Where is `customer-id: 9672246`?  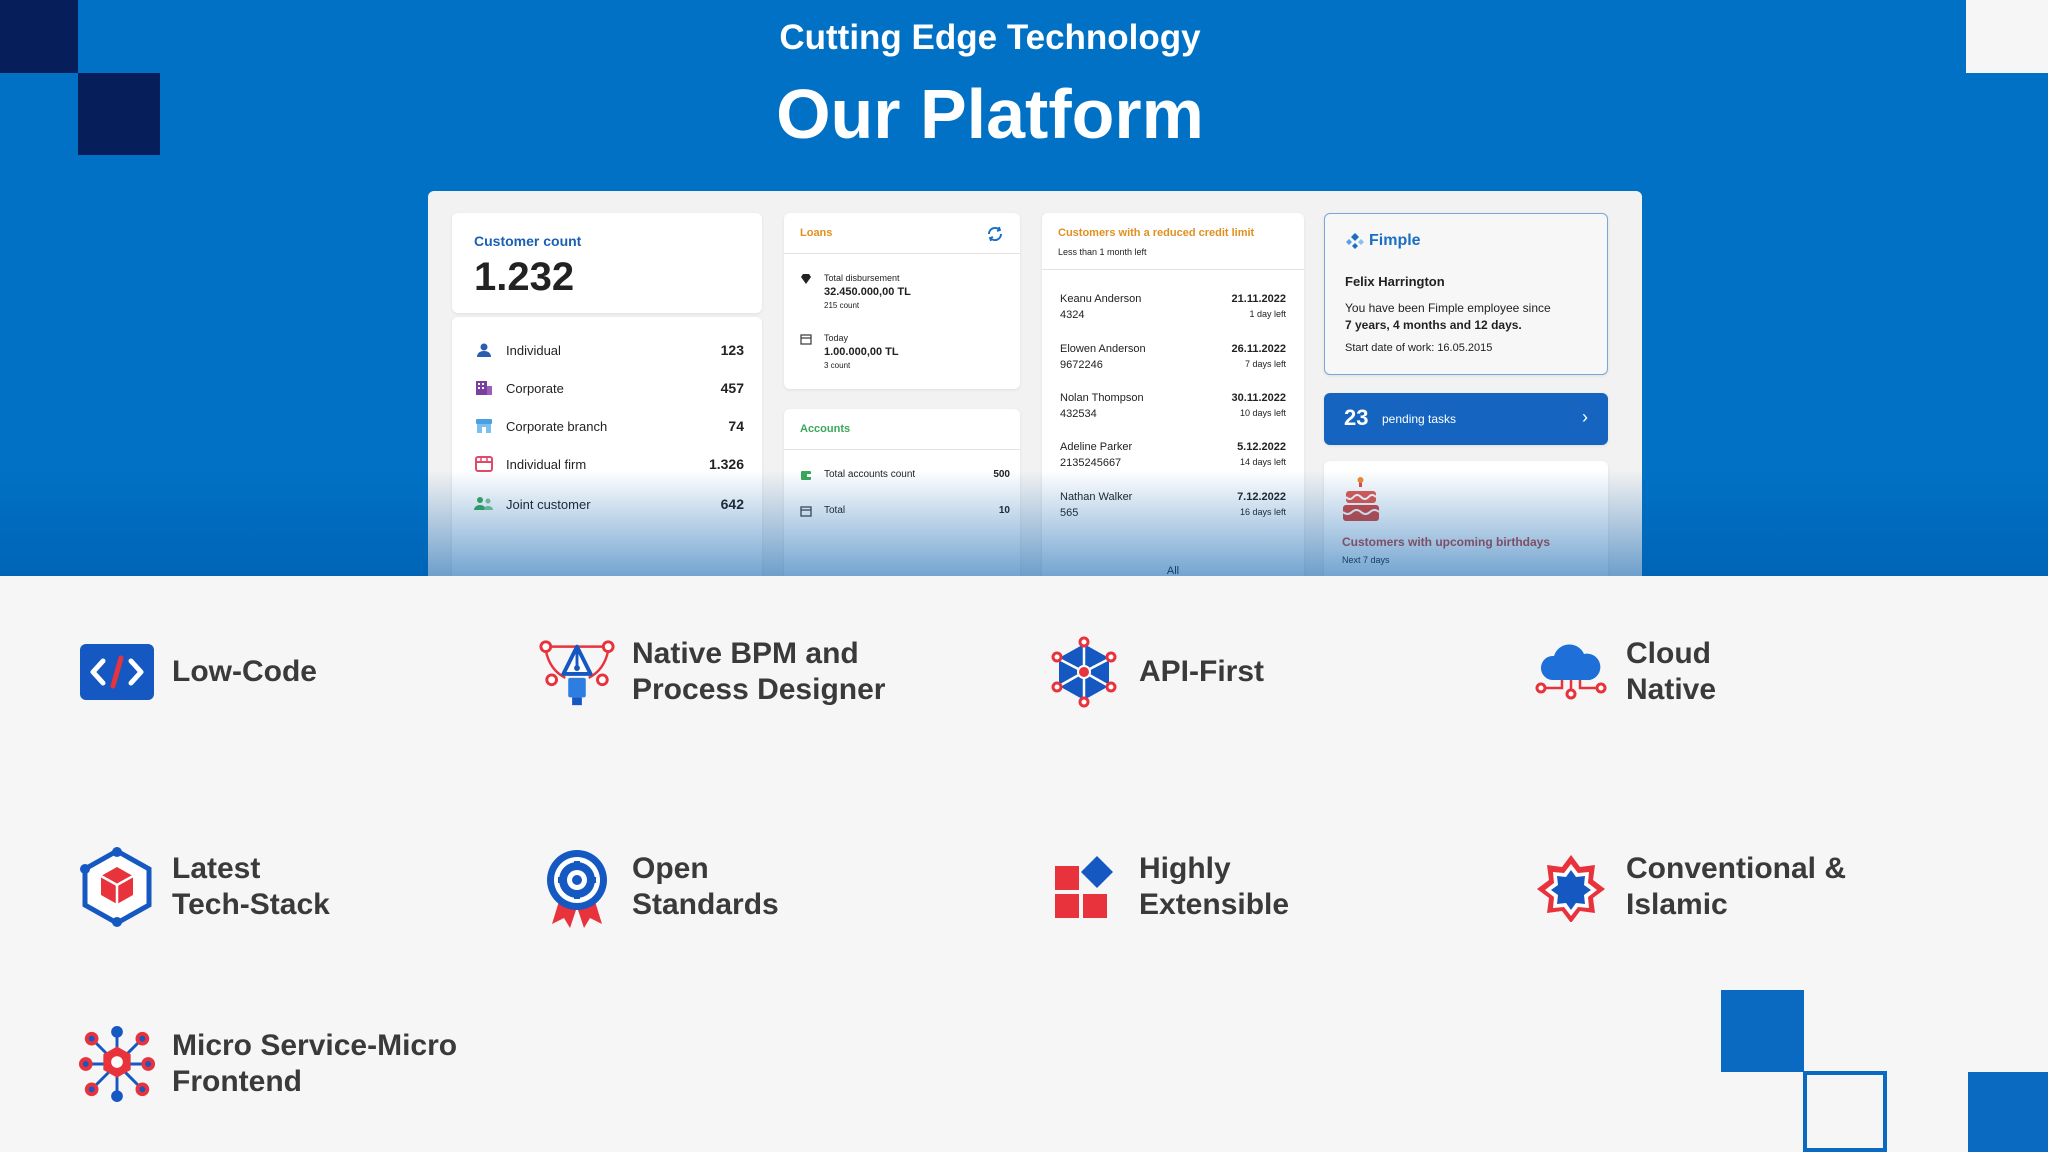 customer-id: 9672246 is located at coordinates (1081, 365).